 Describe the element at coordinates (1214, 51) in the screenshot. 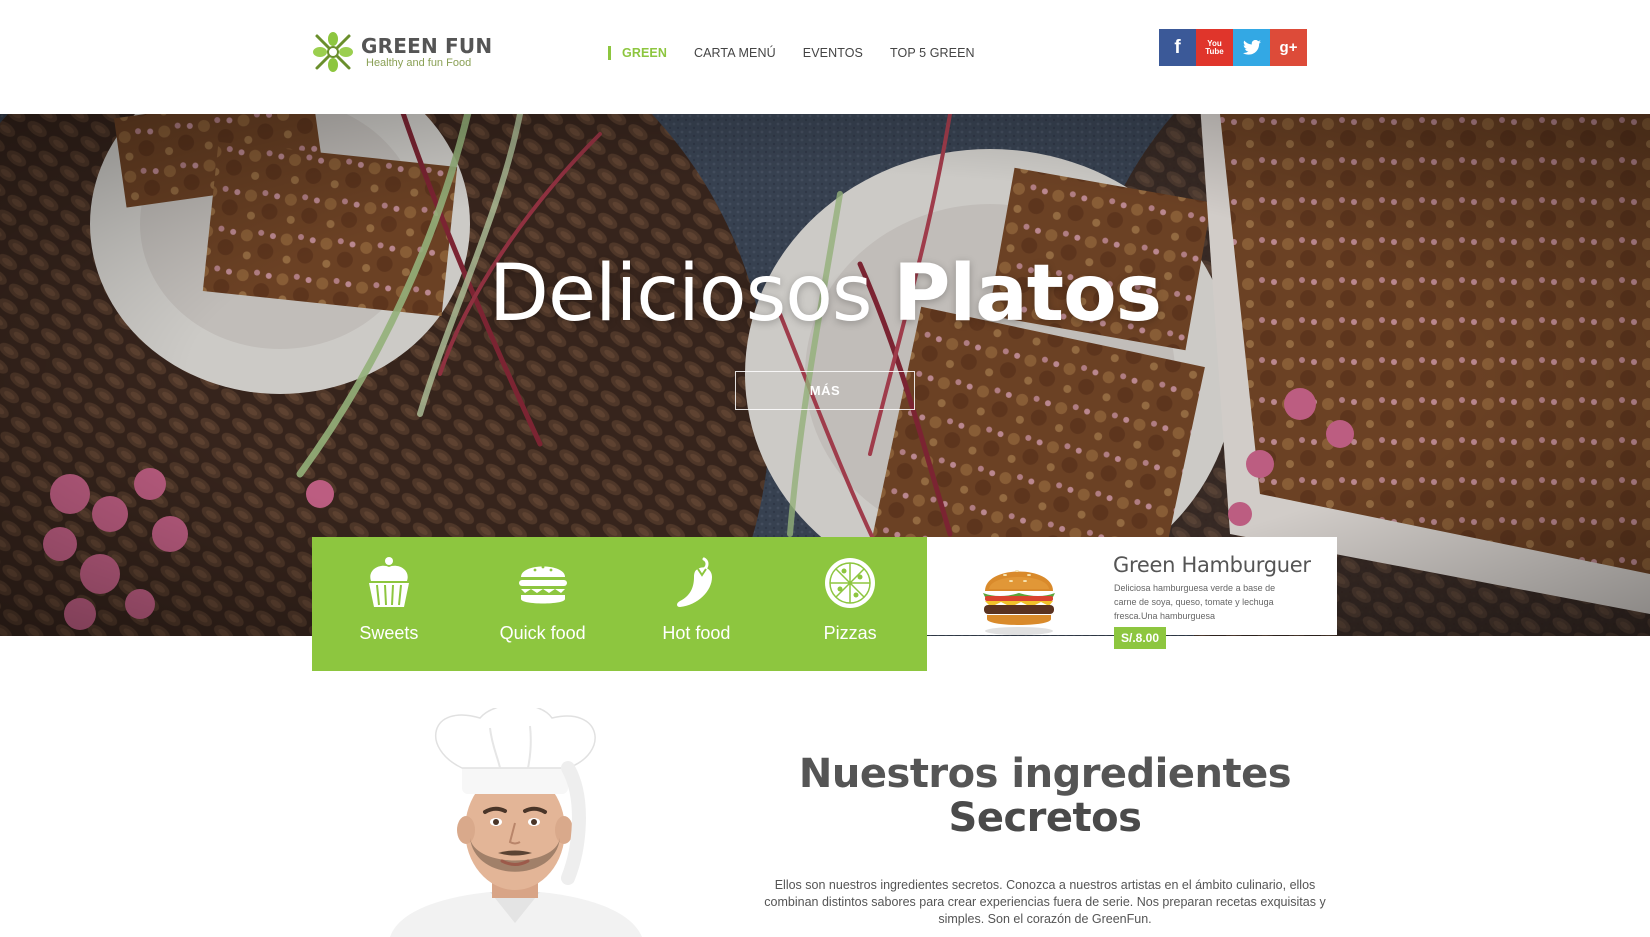

I see `youtube-glyph-bottom: Tube` at that location.